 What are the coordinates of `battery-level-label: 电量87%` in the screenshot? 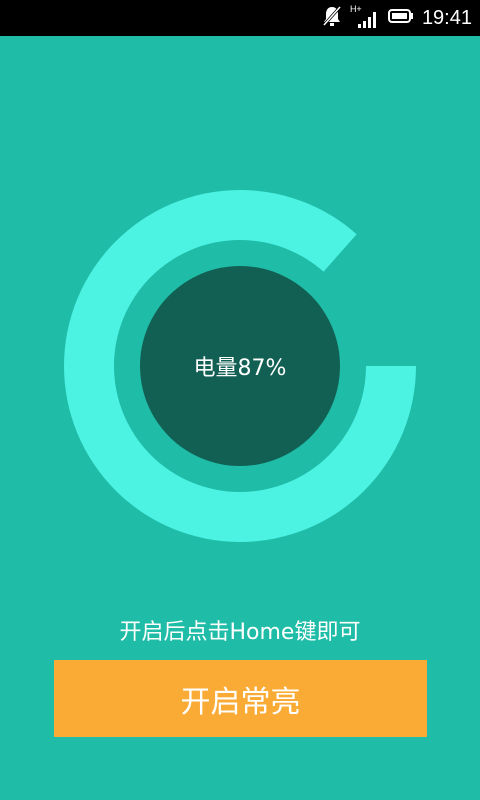 It's located at (240, 368).